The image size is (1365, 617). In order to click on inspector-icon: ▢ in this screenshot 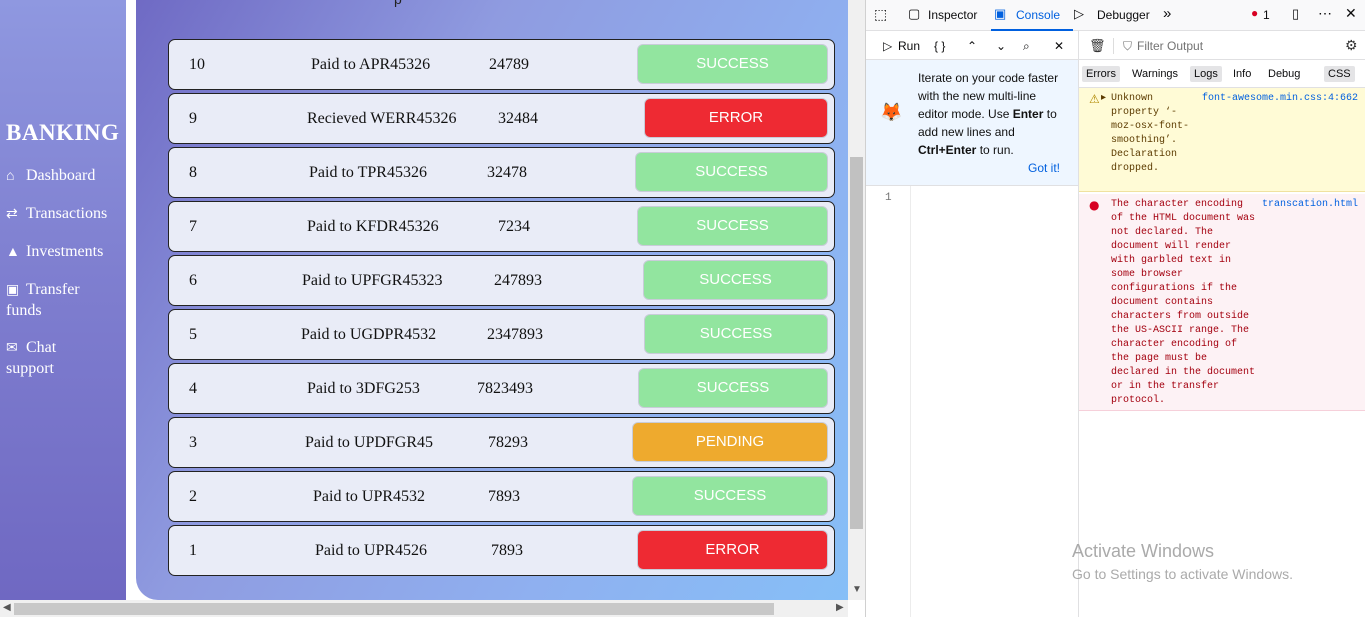, I will do `click(914, 13)`.